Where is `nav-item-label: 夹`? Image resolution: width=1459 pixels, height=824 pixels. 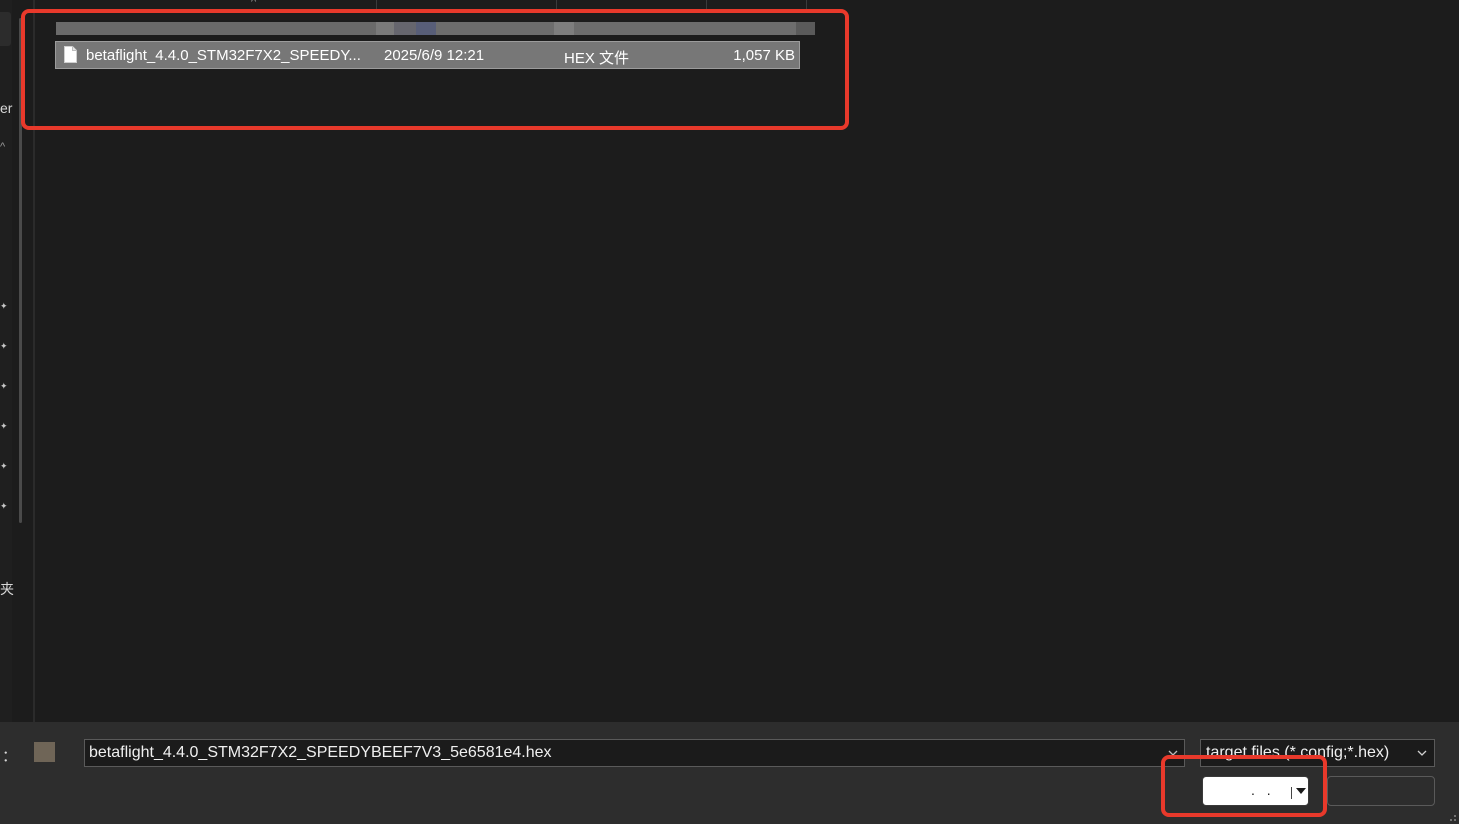 nav-item-label: 夹 is located at coordinates (7, 589).